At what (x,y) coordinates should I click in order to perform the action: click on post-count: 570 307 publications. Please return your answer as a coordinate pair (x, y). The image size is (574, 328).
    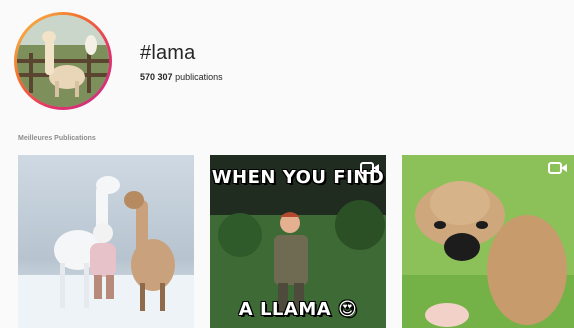
    Looking at the image, I should click on (181, 77).